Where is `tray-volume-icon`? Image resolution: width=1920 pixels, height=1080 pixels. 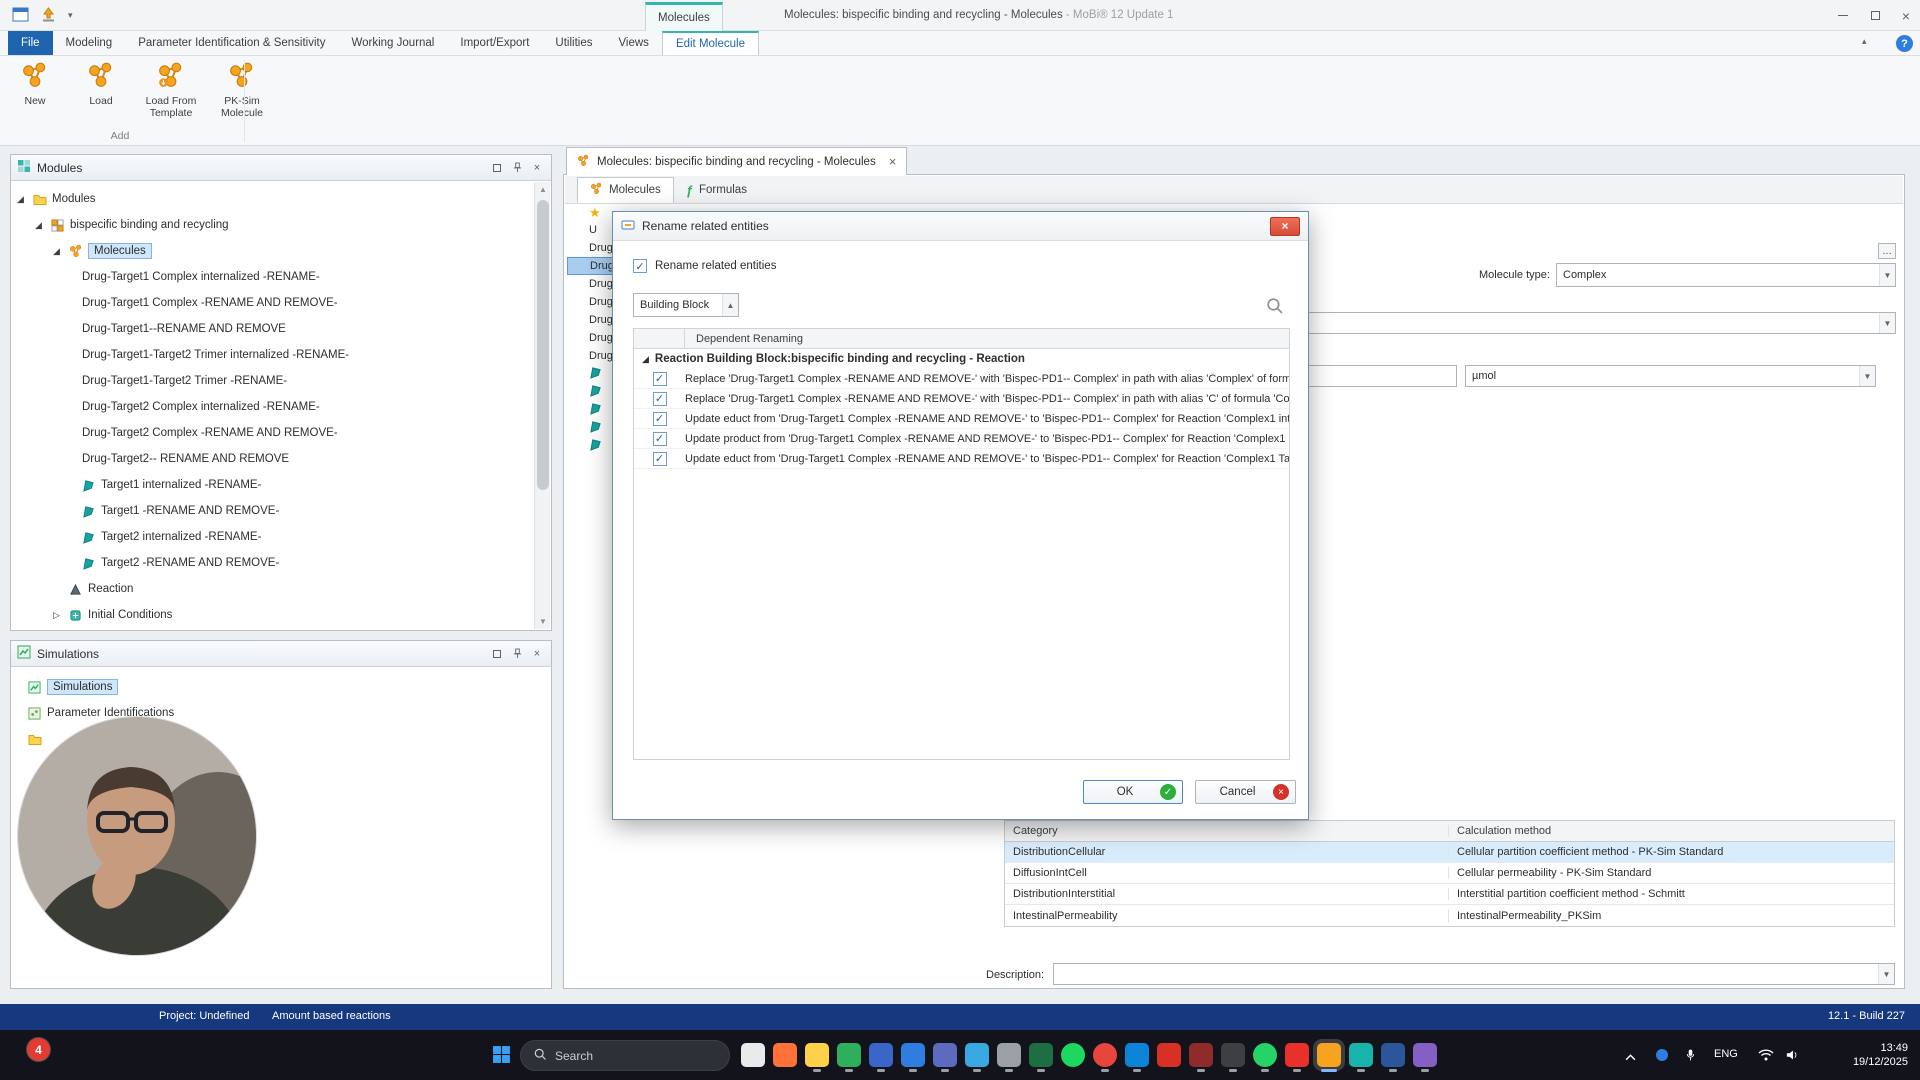
tray-volume-icon is located at coordinates (1793, 1056).